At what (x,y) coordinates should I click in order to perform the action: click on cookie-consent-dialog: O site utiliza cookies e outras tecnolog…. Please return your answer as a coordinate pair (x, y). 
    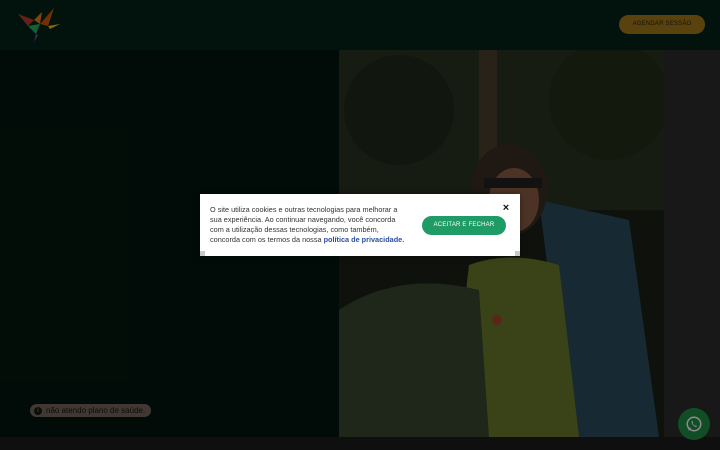
    Looking at the image, I should click on (360, 225).